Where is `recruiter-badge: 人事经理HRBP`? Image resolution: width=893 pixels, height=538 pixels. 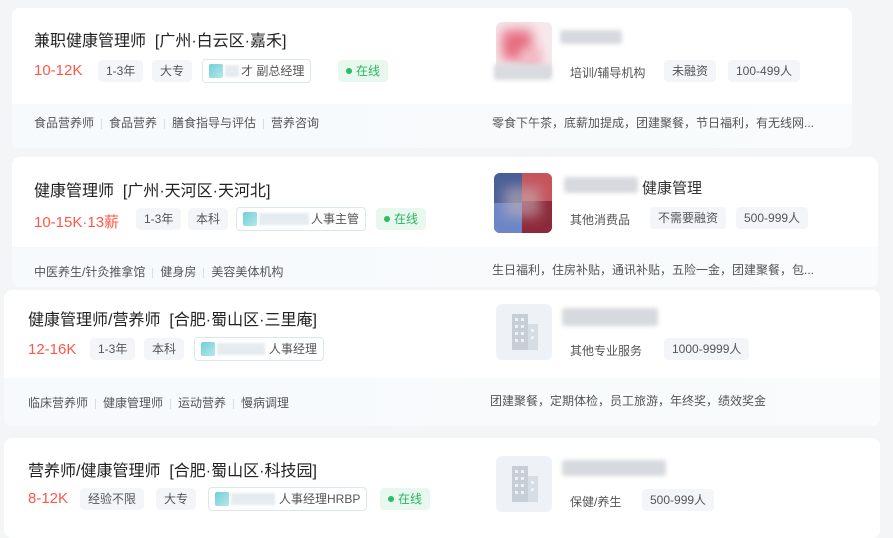 recruiter-badge: 人事经理HRBP is located at coordinates (288, 499).